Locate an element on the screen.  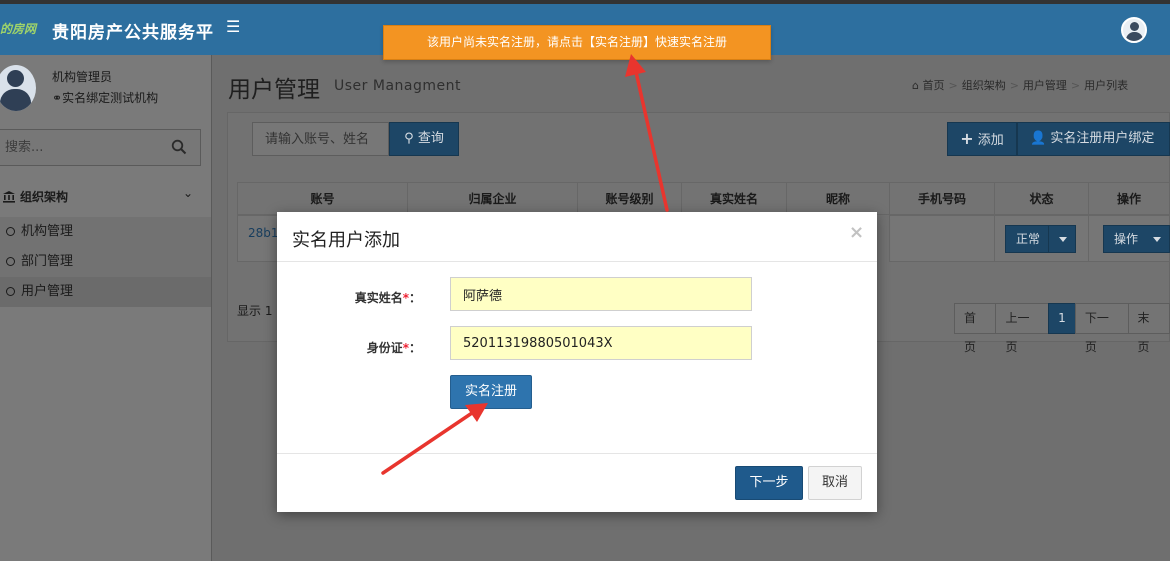
toast-message: 该用户尚未实名注册，请点击【实名注册】快速实名注册 is located at coordinates (577, 42).